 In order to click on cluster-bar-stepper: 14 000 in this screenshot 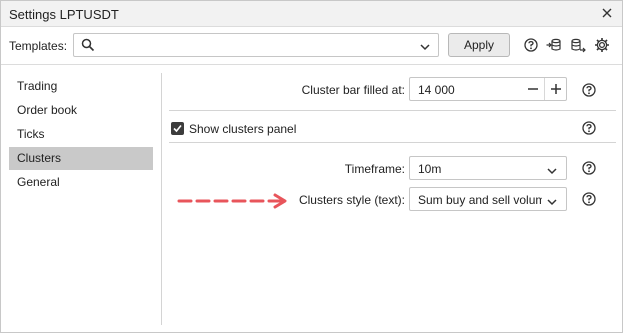, I will do `click(488, 89)`.